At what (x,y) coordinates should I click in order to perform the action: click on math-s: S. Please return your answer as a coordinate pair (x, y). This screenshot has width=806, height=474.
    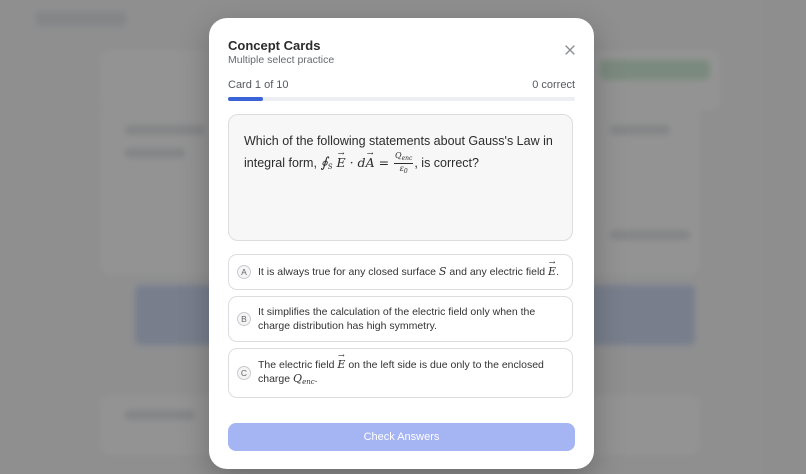
    Looking at the image, I should click on (442, 271).